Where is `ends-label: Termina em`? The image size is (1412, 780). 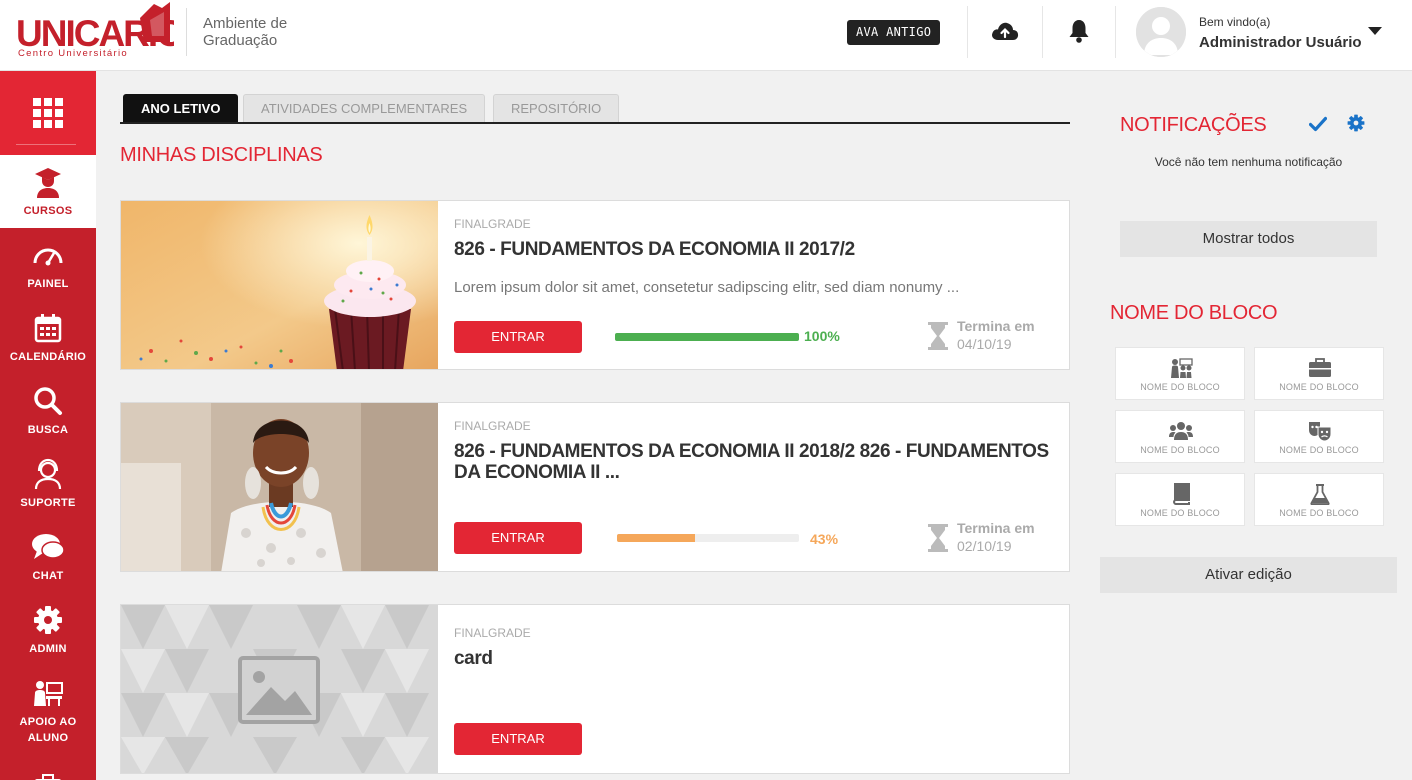
ends-label: Termina em is located at coordinates (996, 528).